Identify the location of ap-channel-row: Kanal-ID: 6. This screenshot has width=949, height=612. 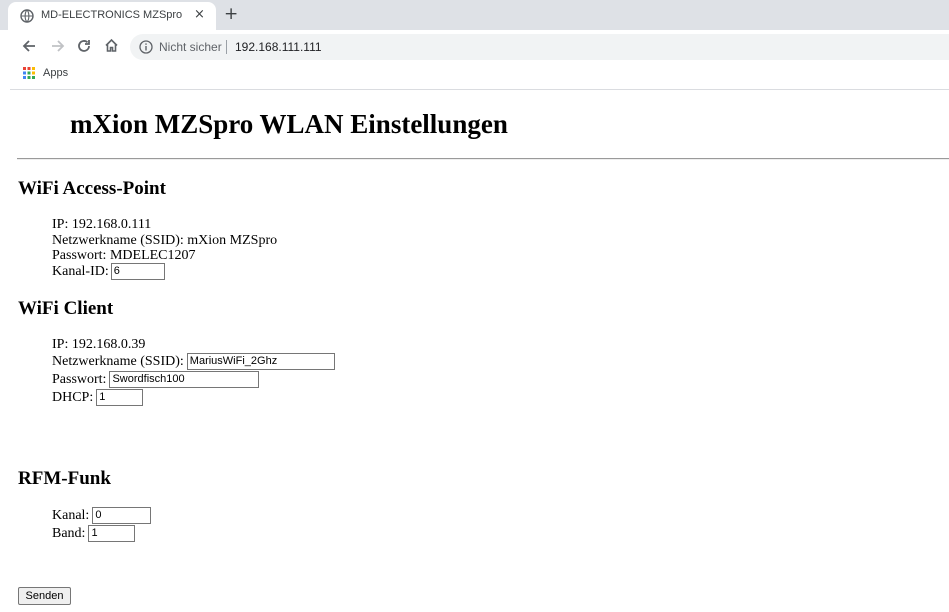
(108, 271).